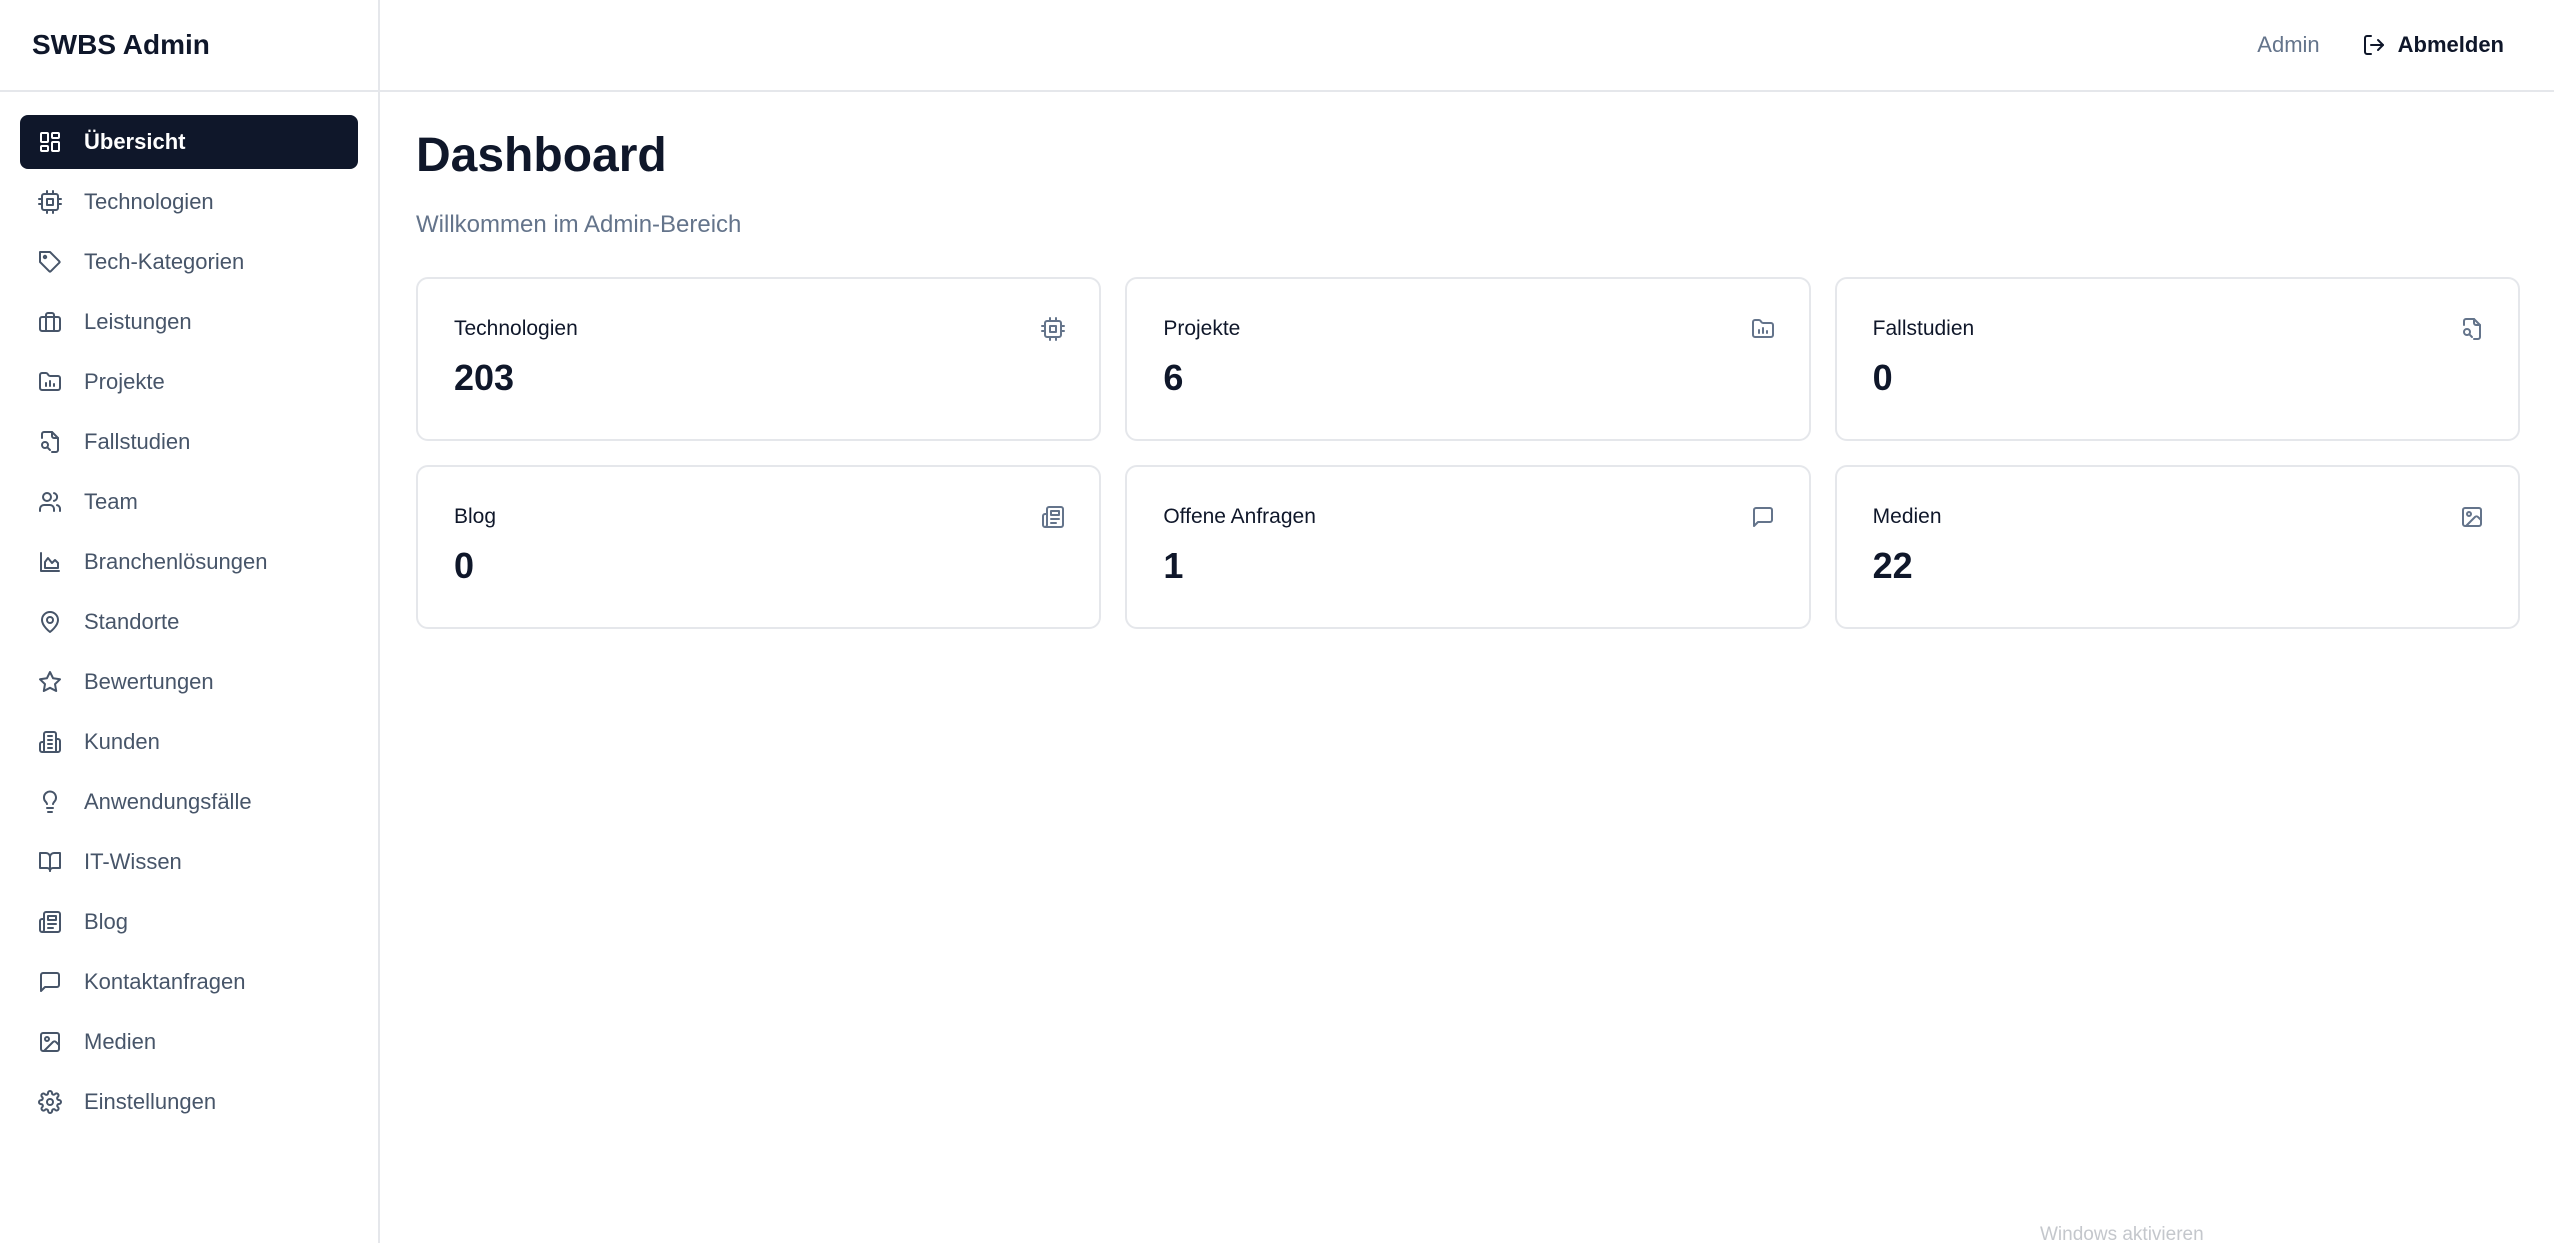 The width and height of the screenshot is (2554, 1243). I want to click on book-open-icon, so click(50, 862).